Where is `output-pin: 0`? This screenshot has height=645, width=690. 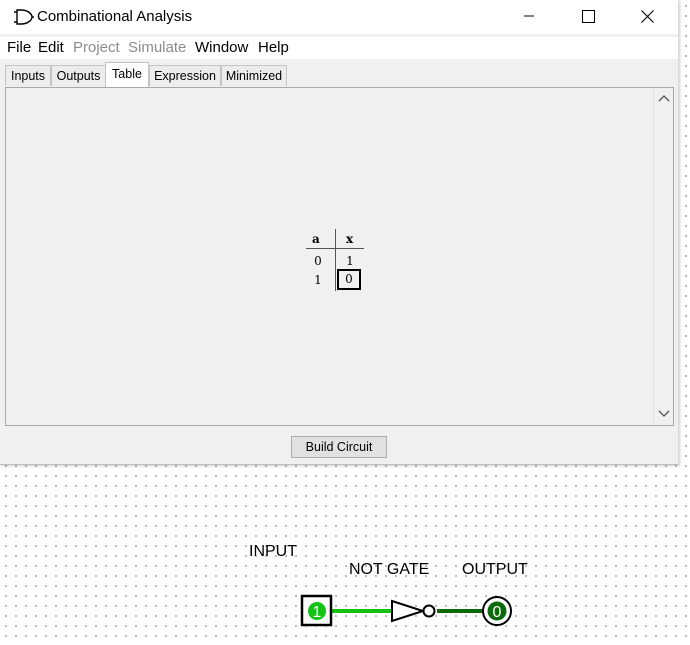
output-pin: 0 is located at coordinates (497, 611).